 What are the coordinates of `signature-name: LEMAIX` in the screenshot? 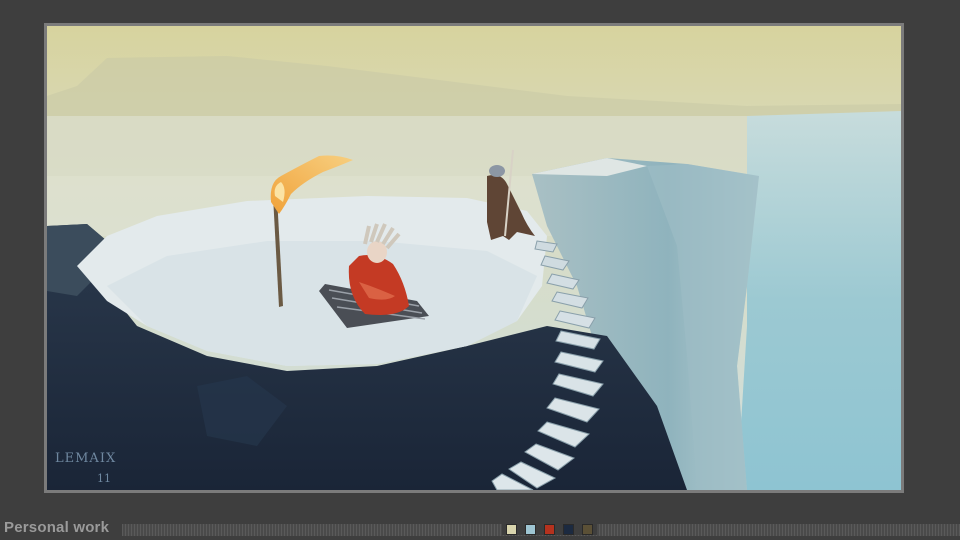 It's located at (85, 458).